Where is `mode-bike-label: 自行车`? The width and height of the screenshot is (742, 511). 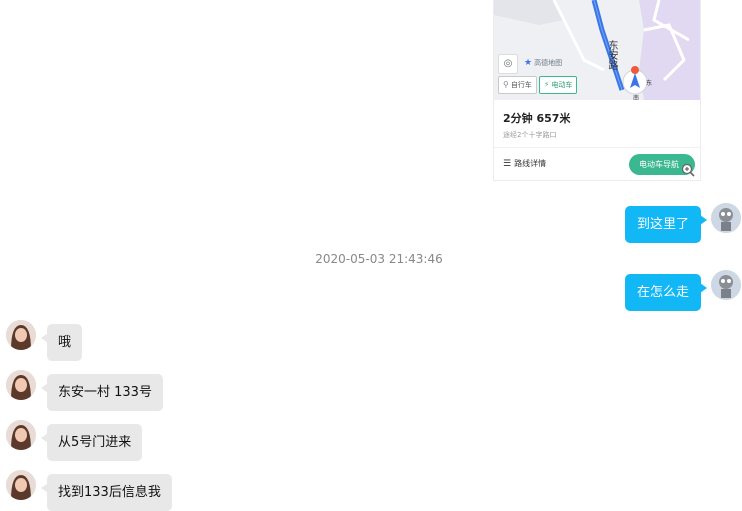
mode-bike-label: 自行车 is located at coordinates (521, 85).